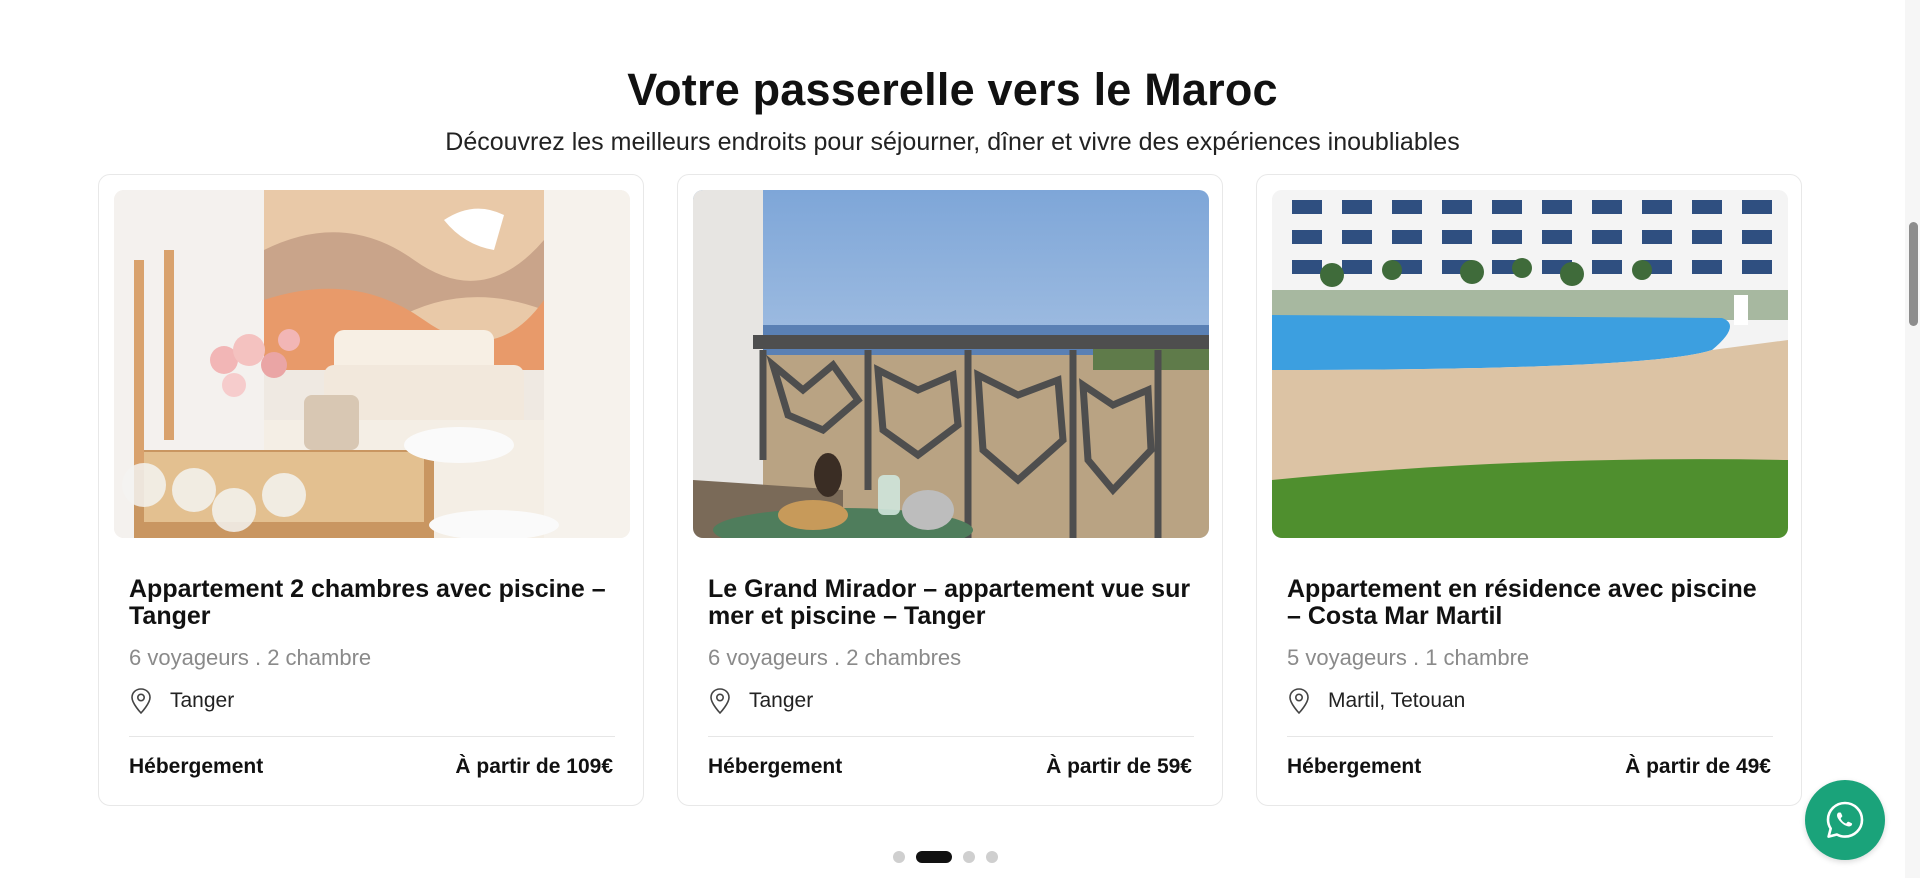  Describe the element at coordinates (1698, 766) in the screenshot. I see `listing-price: À partir de 49€` at that location.